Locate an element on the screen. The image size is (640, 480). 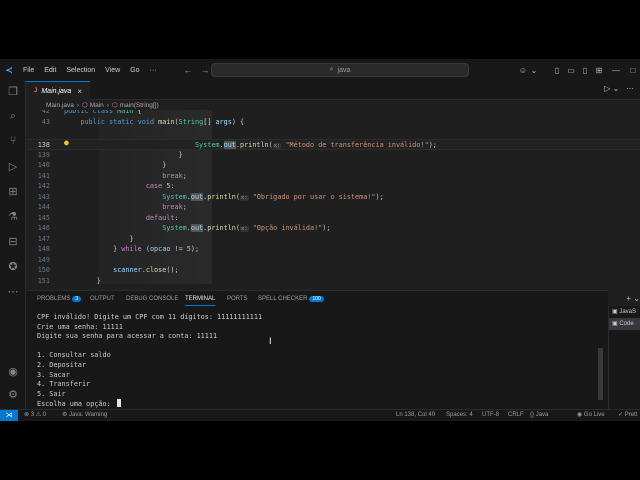
problems-badge: 3 is located at coordinates (77, 299).